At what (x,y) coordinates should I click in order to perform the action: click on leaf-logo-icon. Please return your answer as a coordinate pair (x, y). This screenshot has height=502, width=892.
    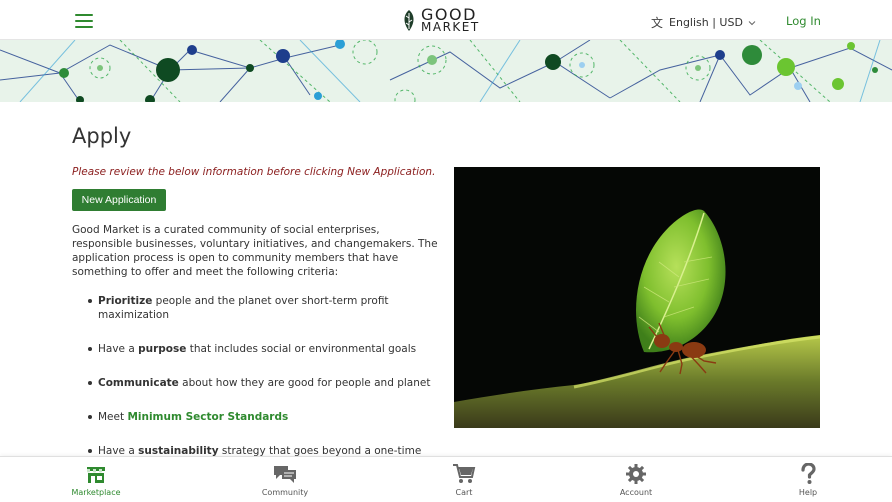
    Looking at the image, I should click on (409, 20).